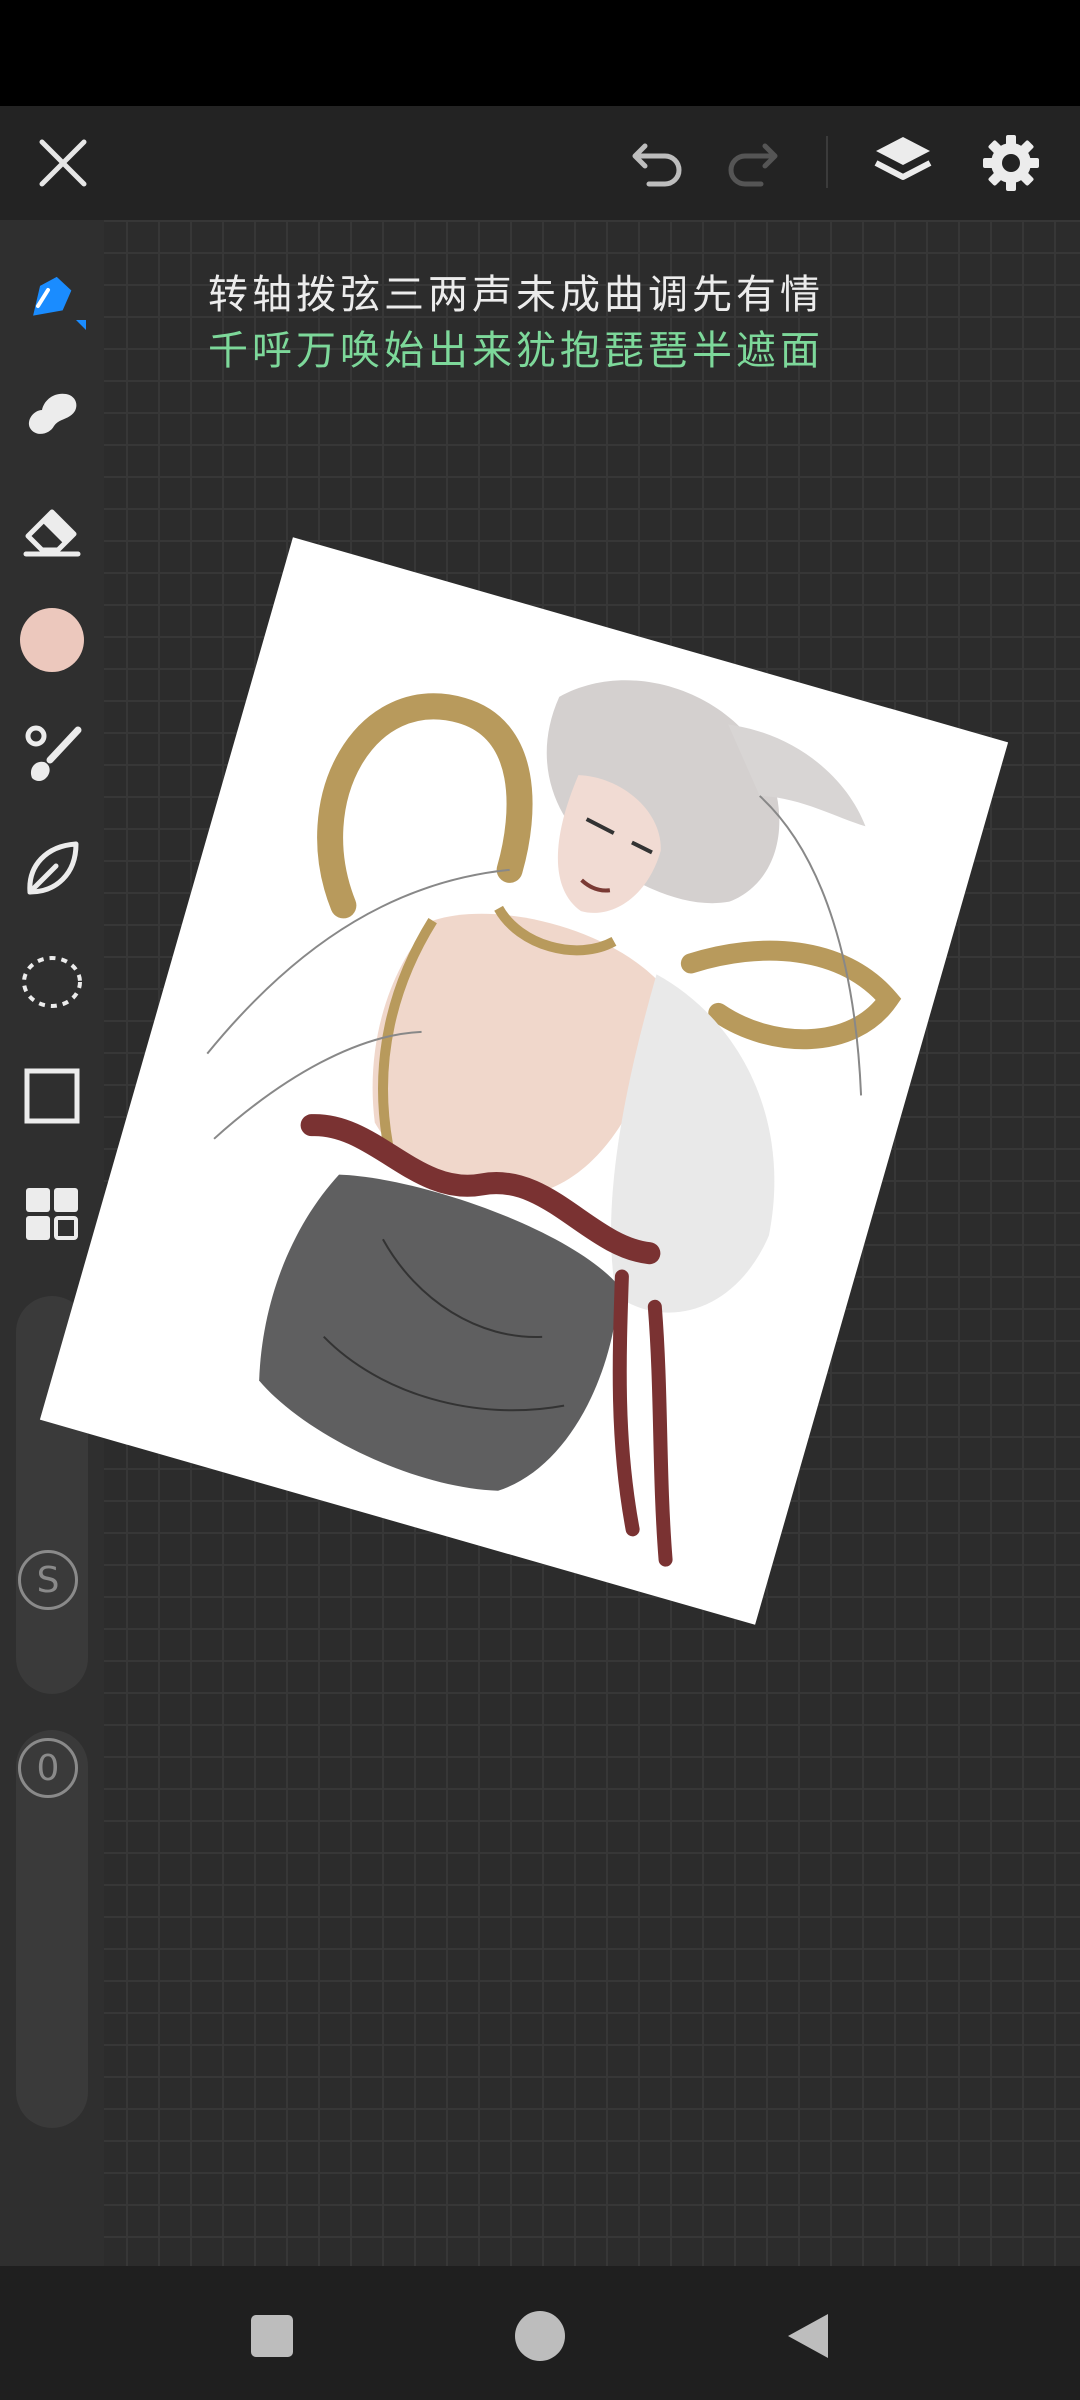  I want to click on recents-button, so click(272, 2336).